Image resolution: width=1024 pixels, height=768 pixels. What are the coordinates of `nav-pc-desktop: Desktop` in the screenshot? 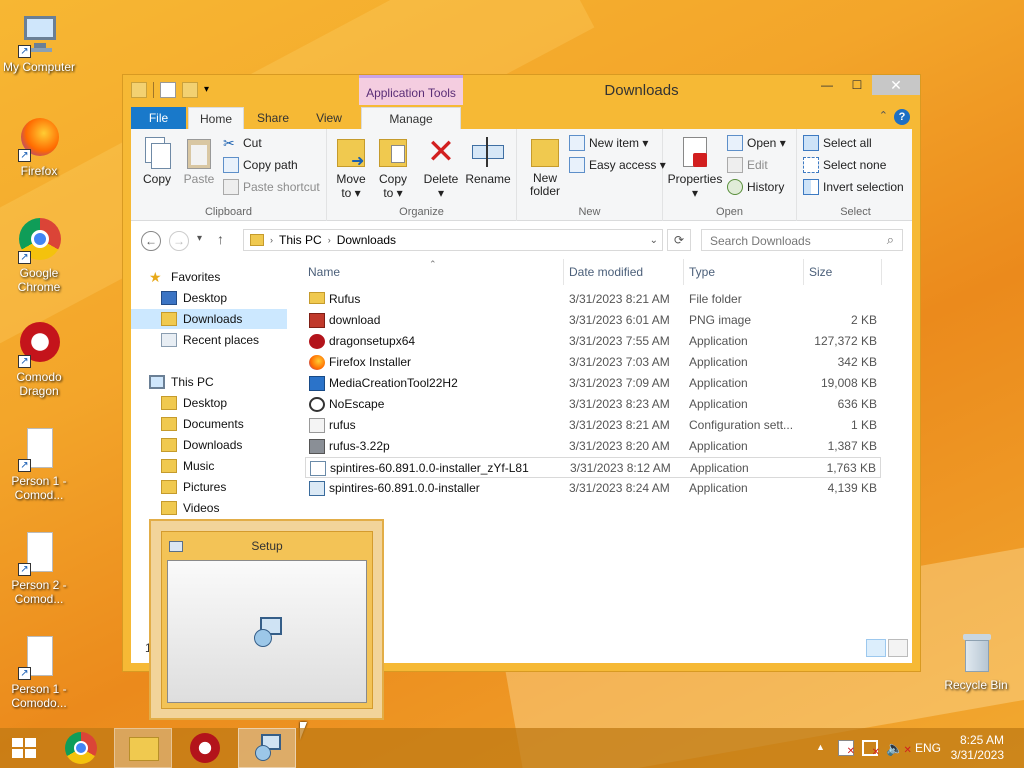 It's located at (239, 403).